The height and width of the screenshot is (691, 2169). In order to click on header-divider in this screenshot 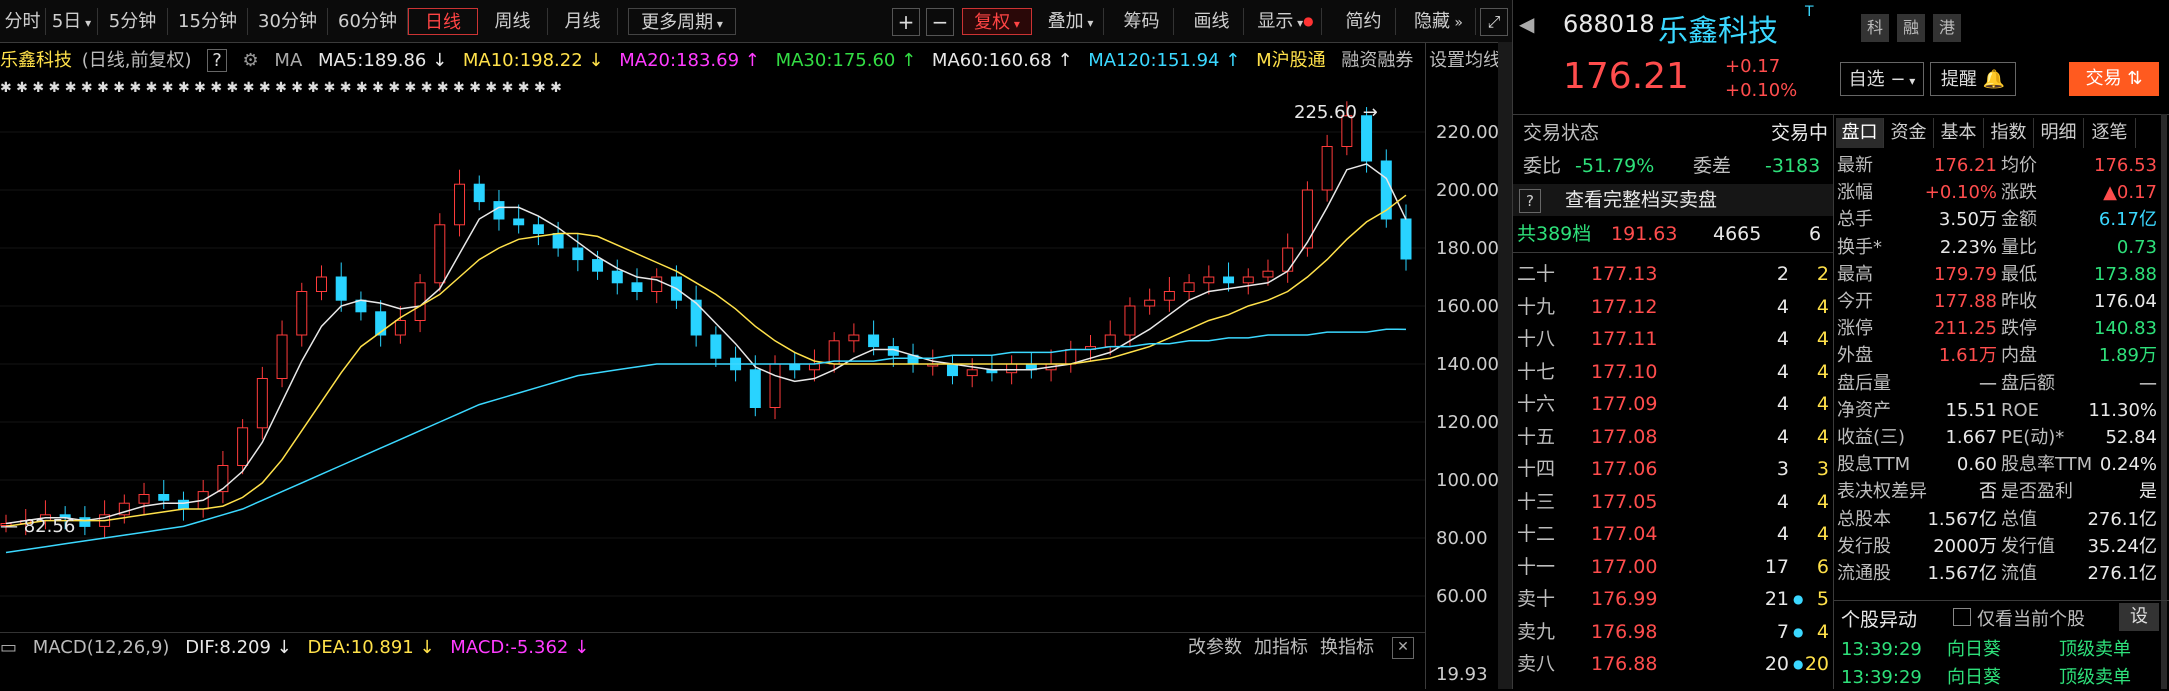, I will do `click(1841, 114)`.